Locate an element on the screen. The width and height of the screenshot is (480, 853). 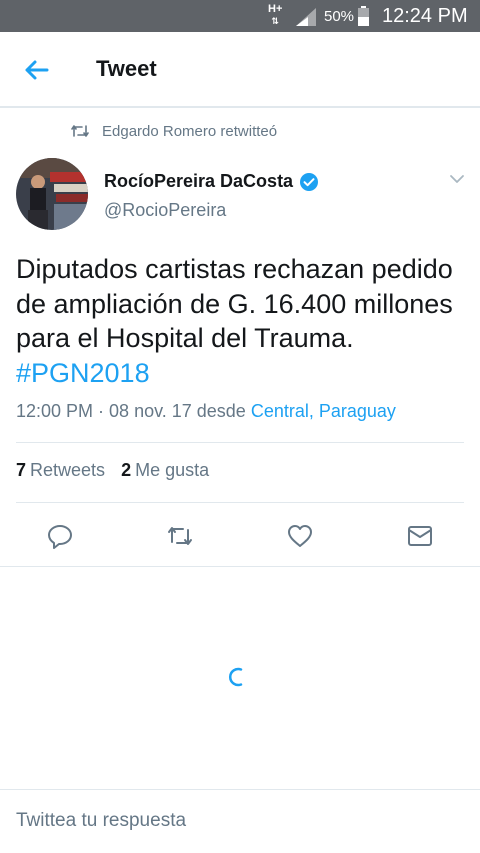
retweet-context: Edgardo Romero retwitteó is located at coordinates (173, 131).